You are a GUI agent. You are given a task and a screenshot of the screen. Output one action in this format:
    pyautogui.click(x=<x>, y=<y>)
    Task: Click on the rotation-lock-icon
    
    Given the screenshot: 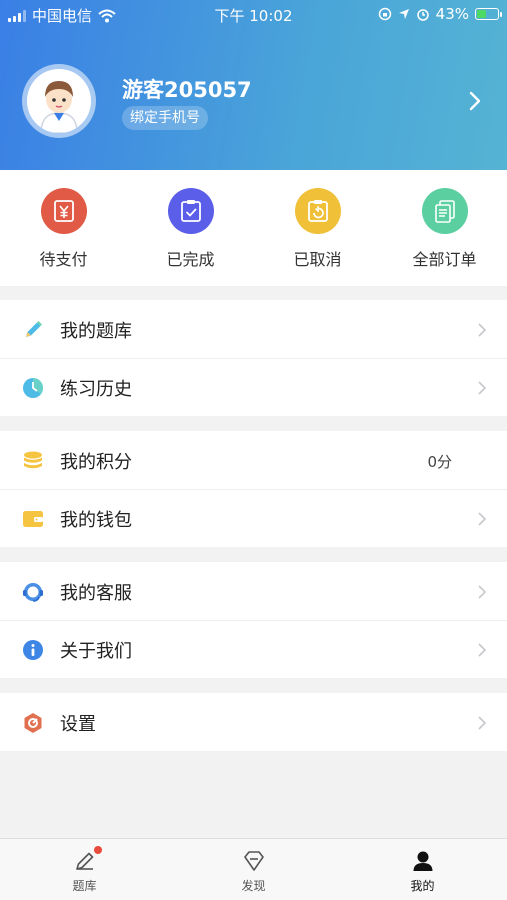 What is the action you would take?
    pyautogui.click(x=384, y=14)
    